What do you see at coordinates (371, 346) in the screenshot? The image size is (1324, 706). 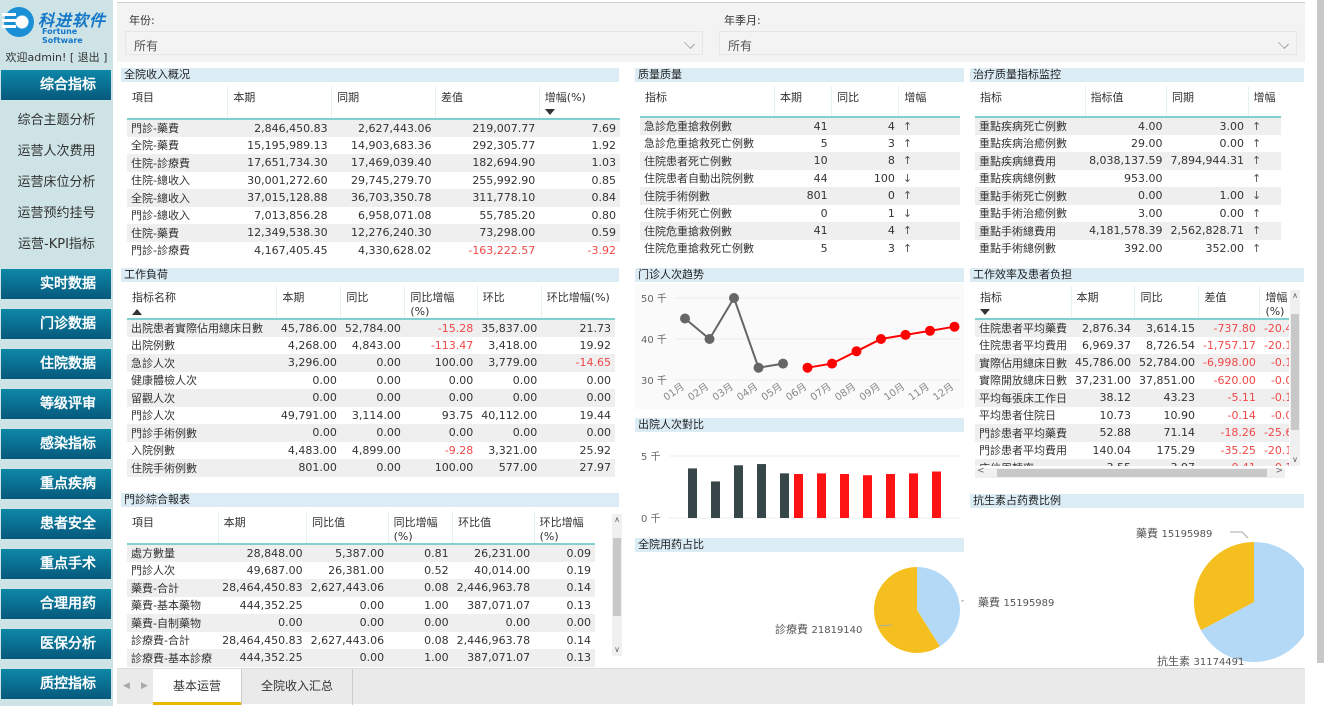 I see `table-row: 出院例數 4,268.00 4,843.00 -113.47 3,418.00 19.92` at bounding box center [371, 346].